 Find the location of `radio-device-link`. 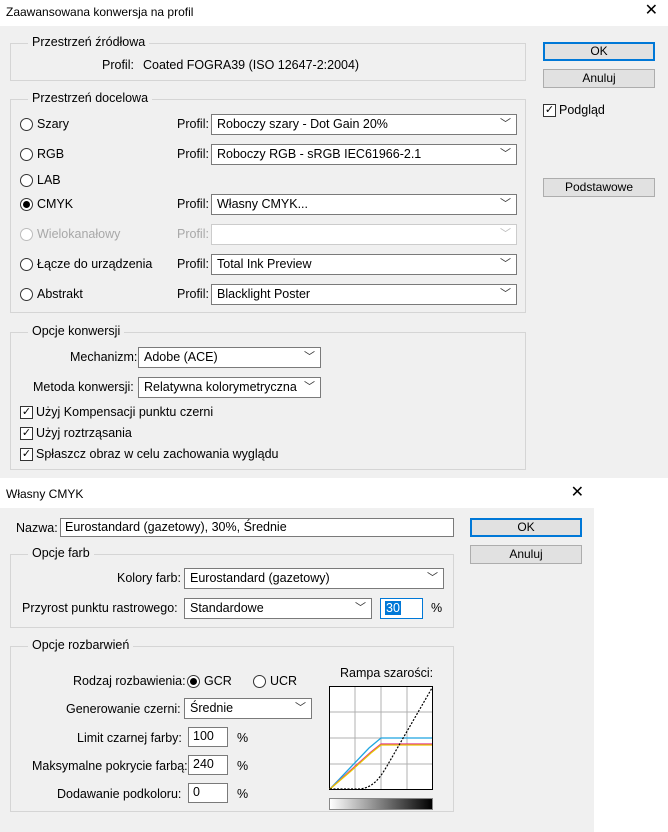

radio-device-link is located at coordinates (26, 264).